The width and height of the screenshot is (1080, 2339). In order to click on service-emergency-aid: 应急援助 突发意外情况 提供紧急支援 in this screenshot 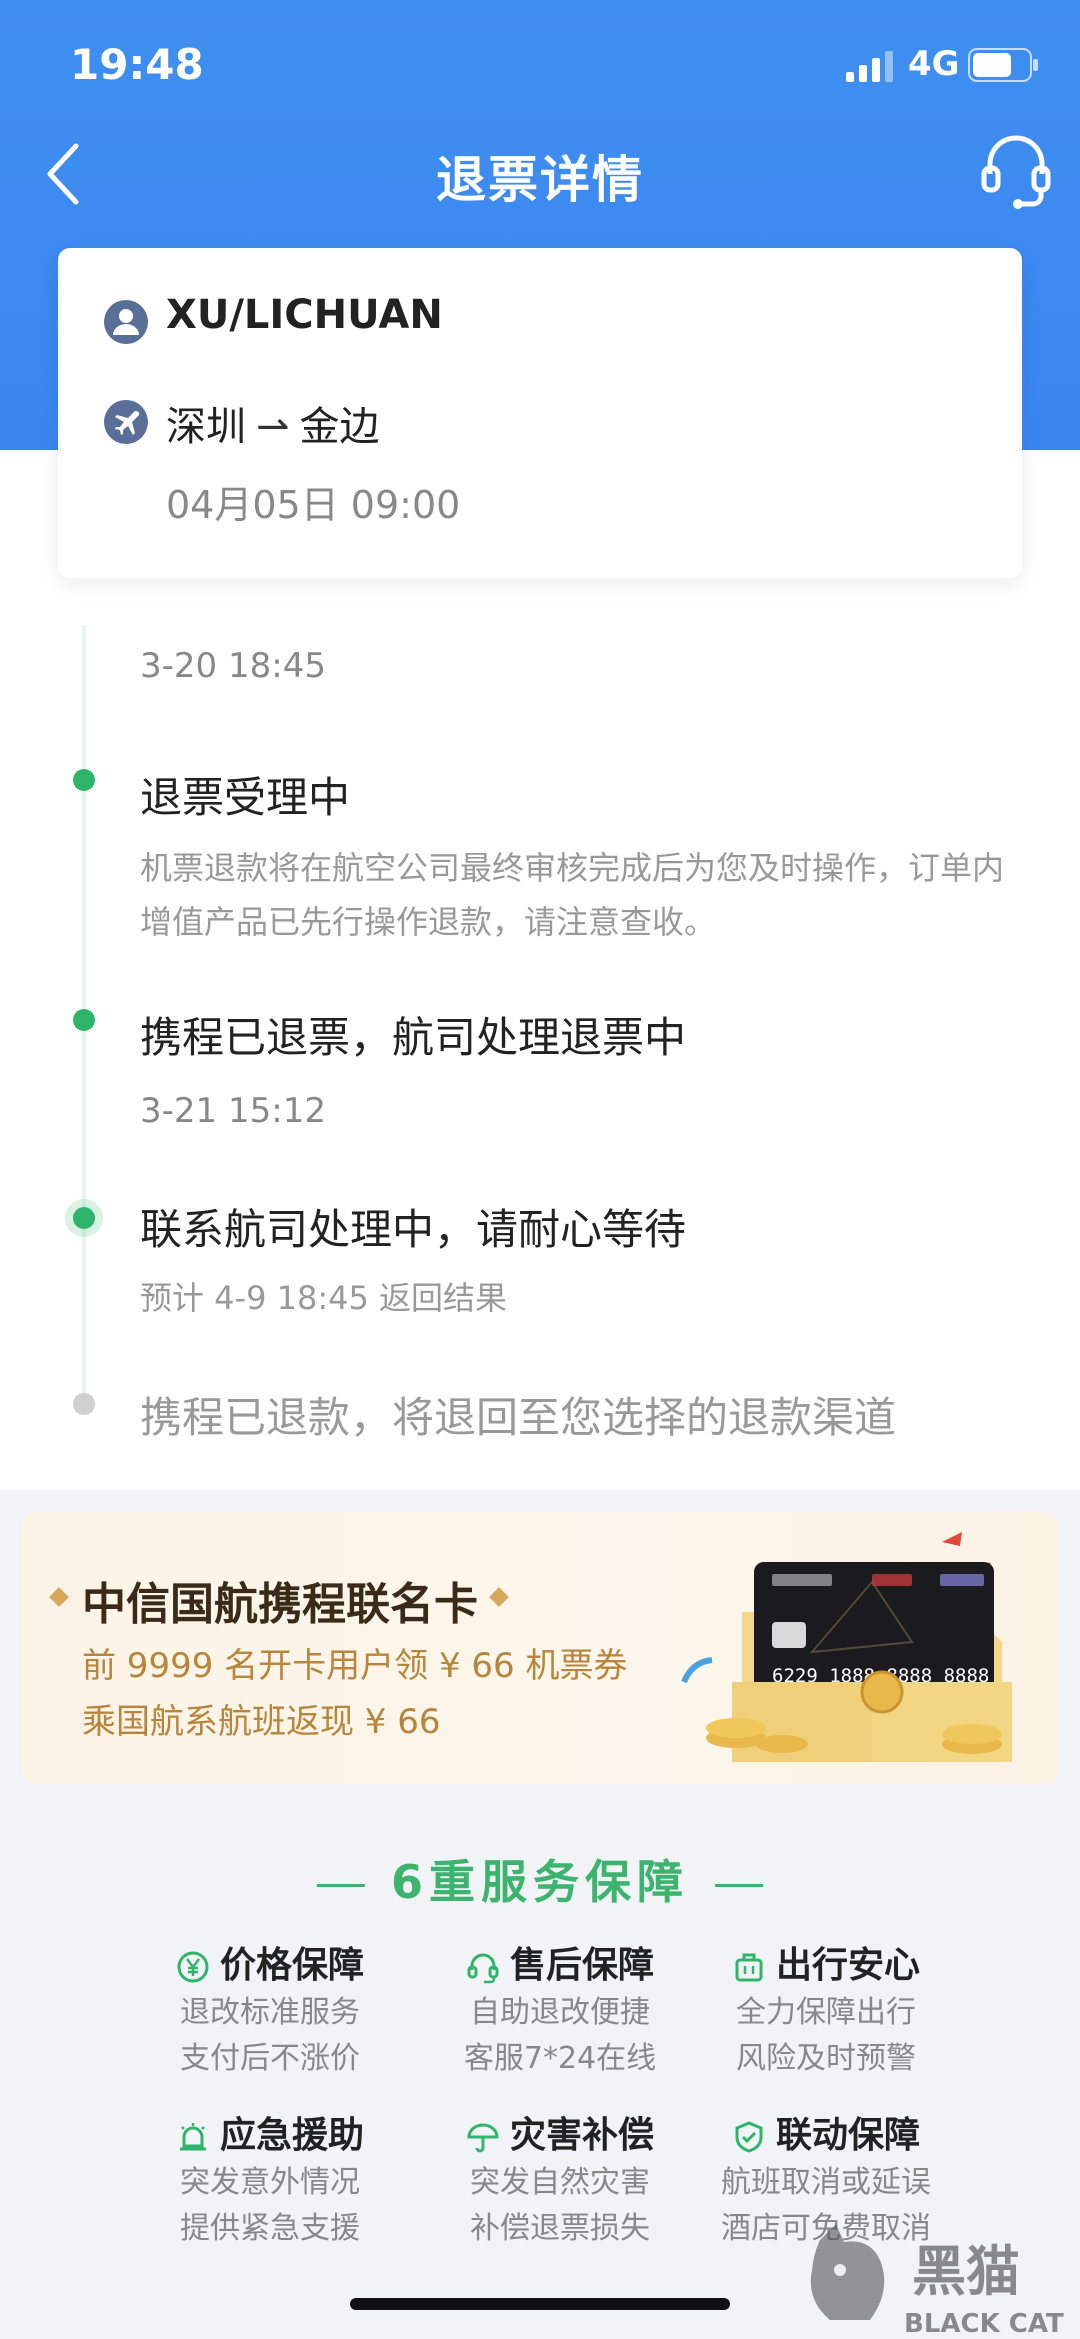, I will do `click(270, 2182)`.